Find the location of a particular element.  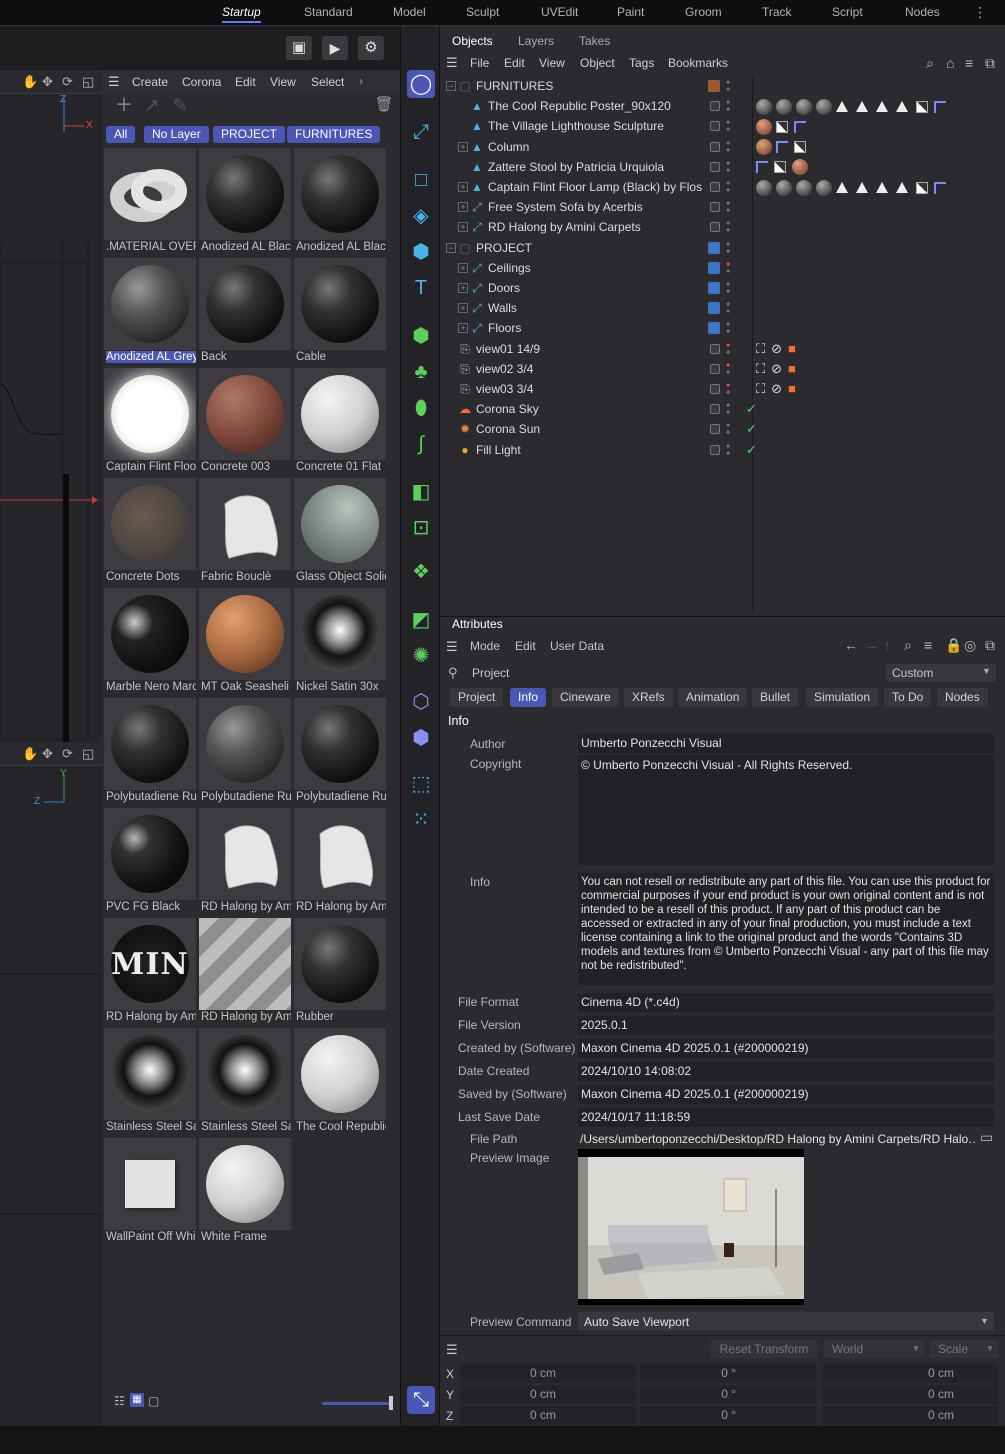

object-name: view03 3/4 is located at coordinates (504, 389).